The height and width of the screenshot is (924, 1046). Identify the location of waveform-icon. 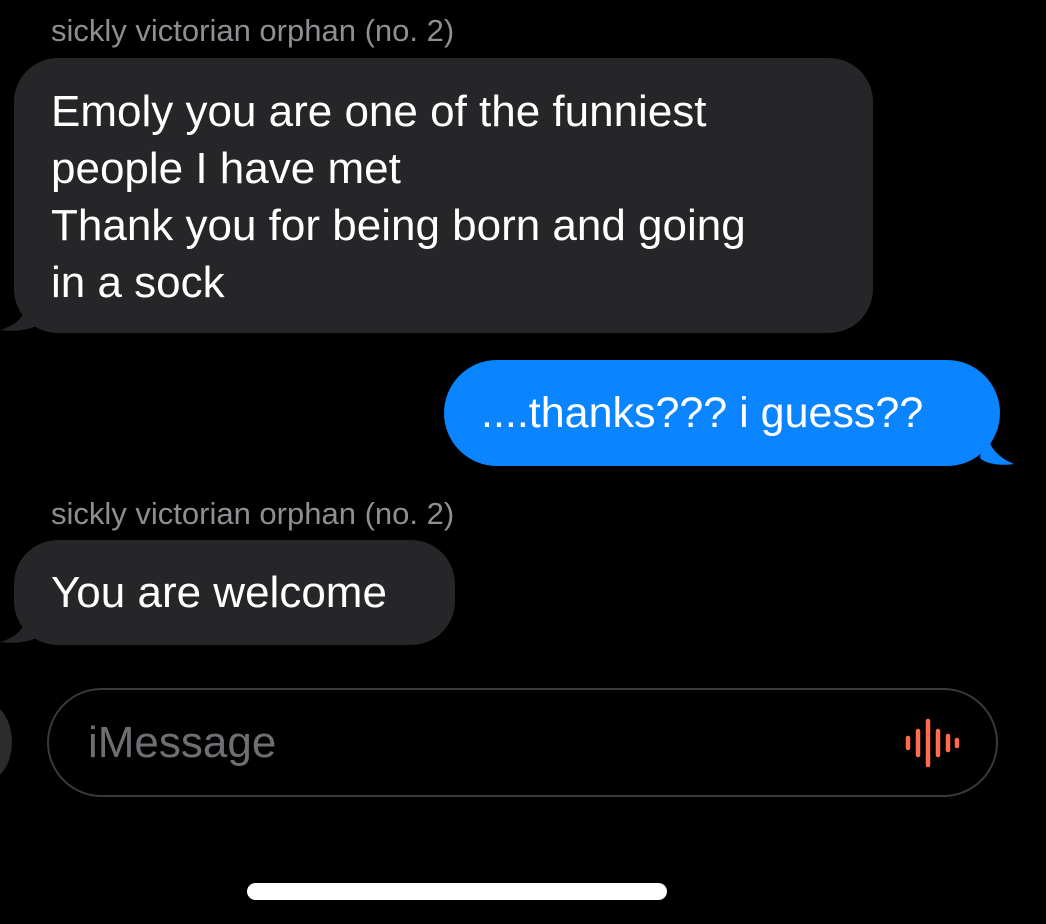
(932, 743).